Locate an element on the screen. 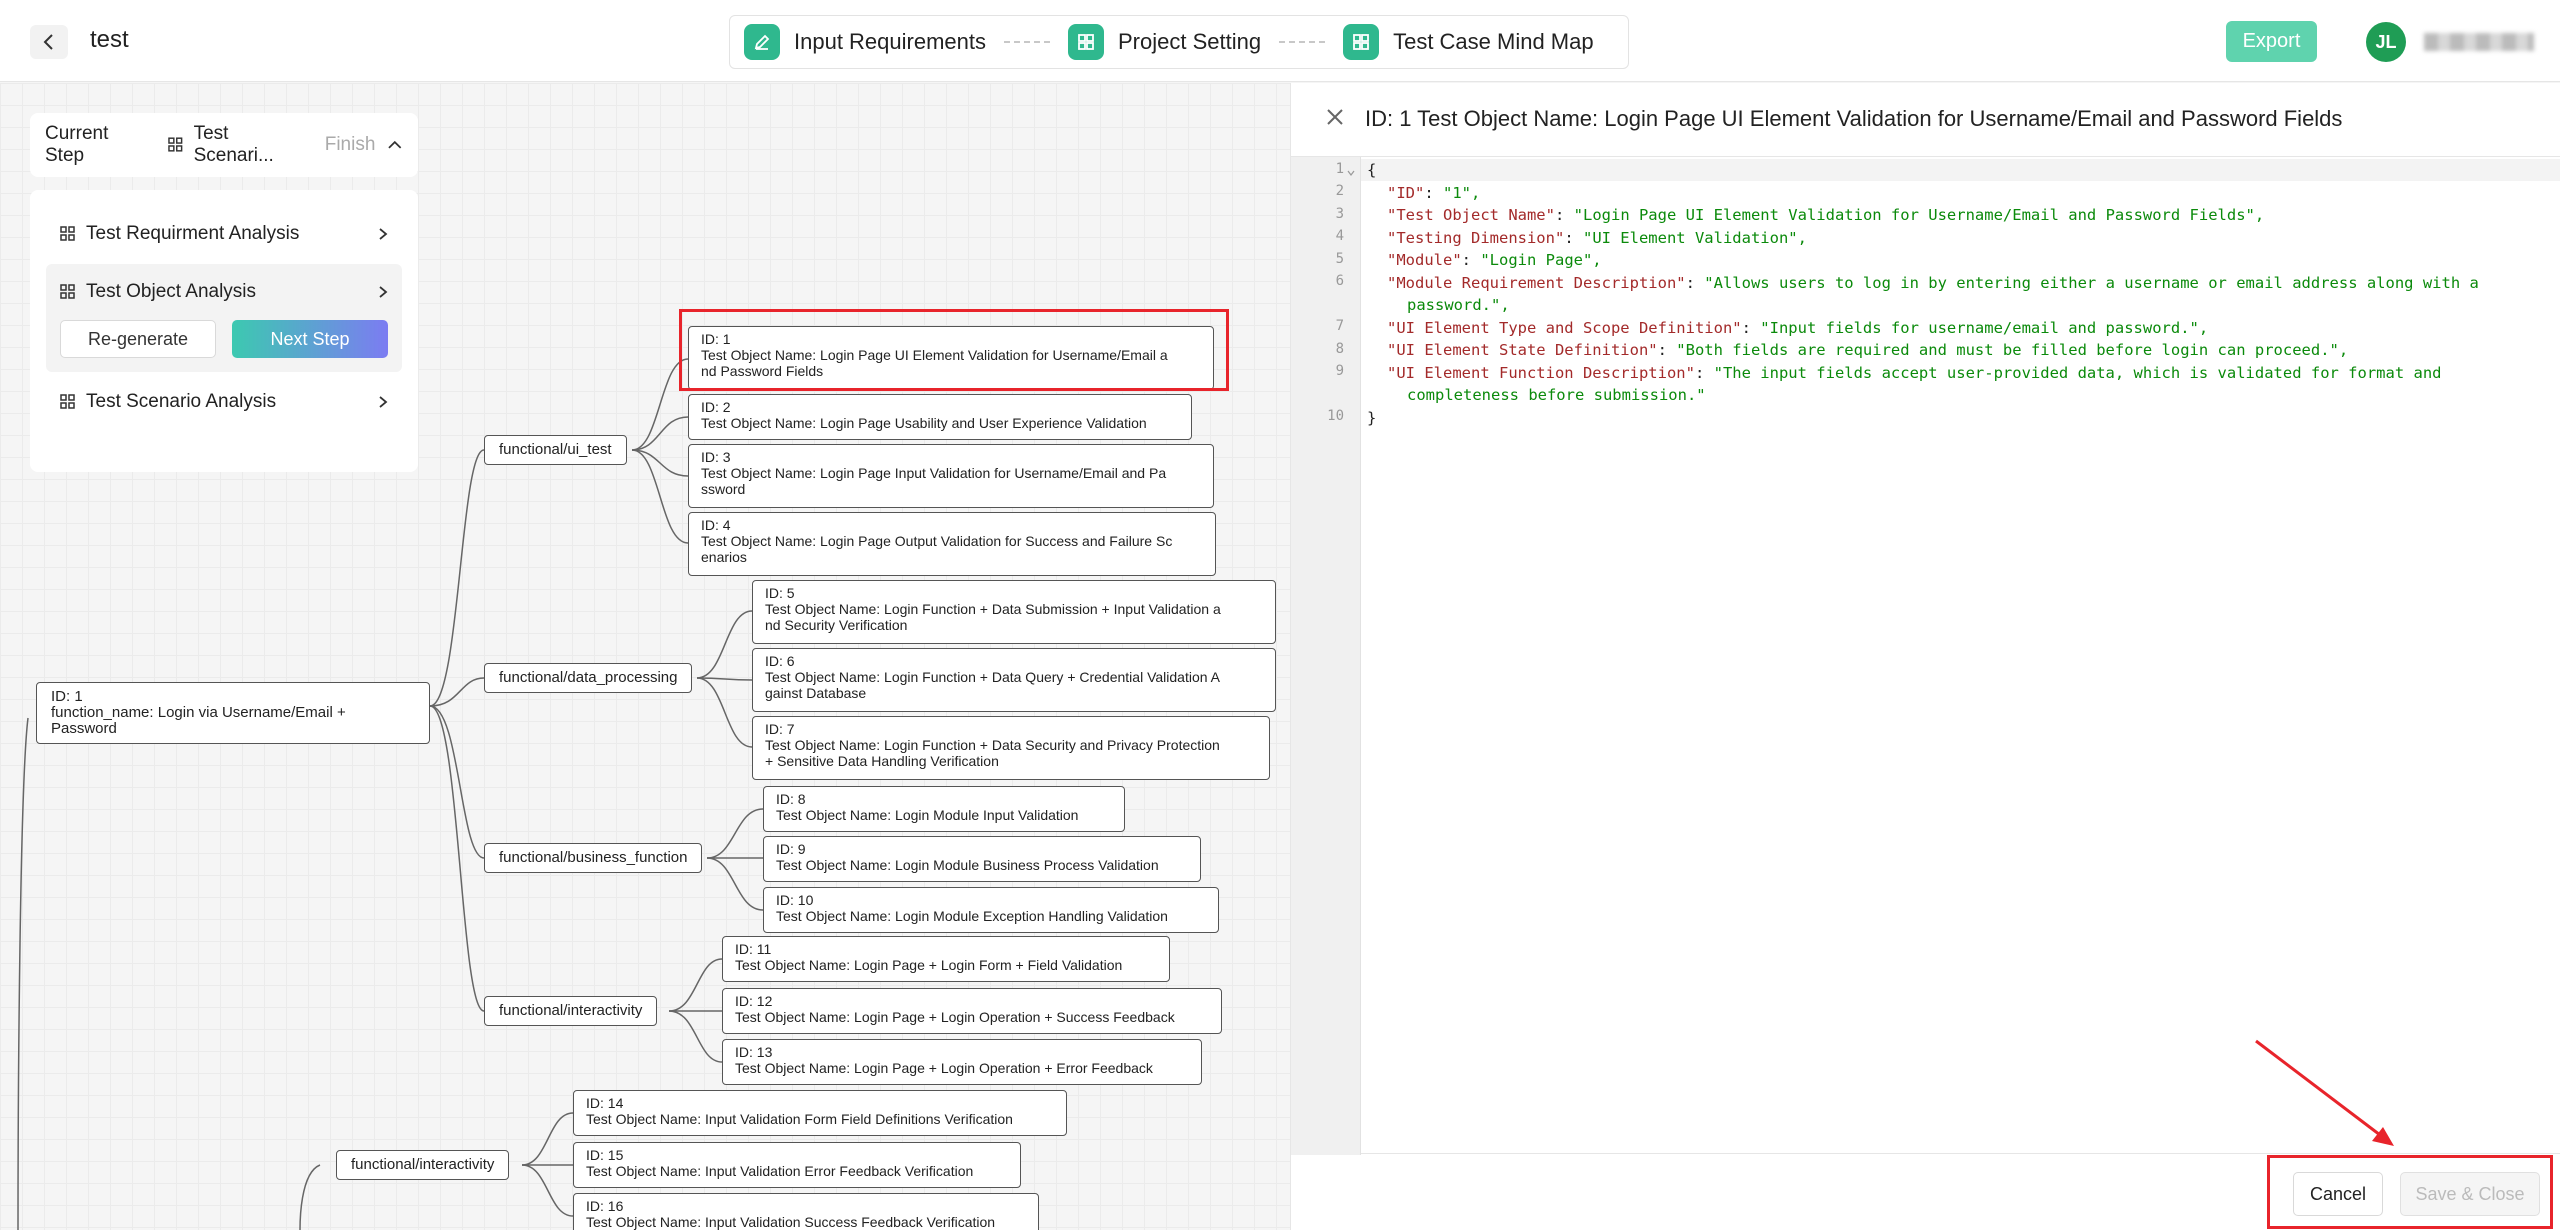  sidebar-item-label: Test Requirment Analysis is located at coordinates (193, 233).